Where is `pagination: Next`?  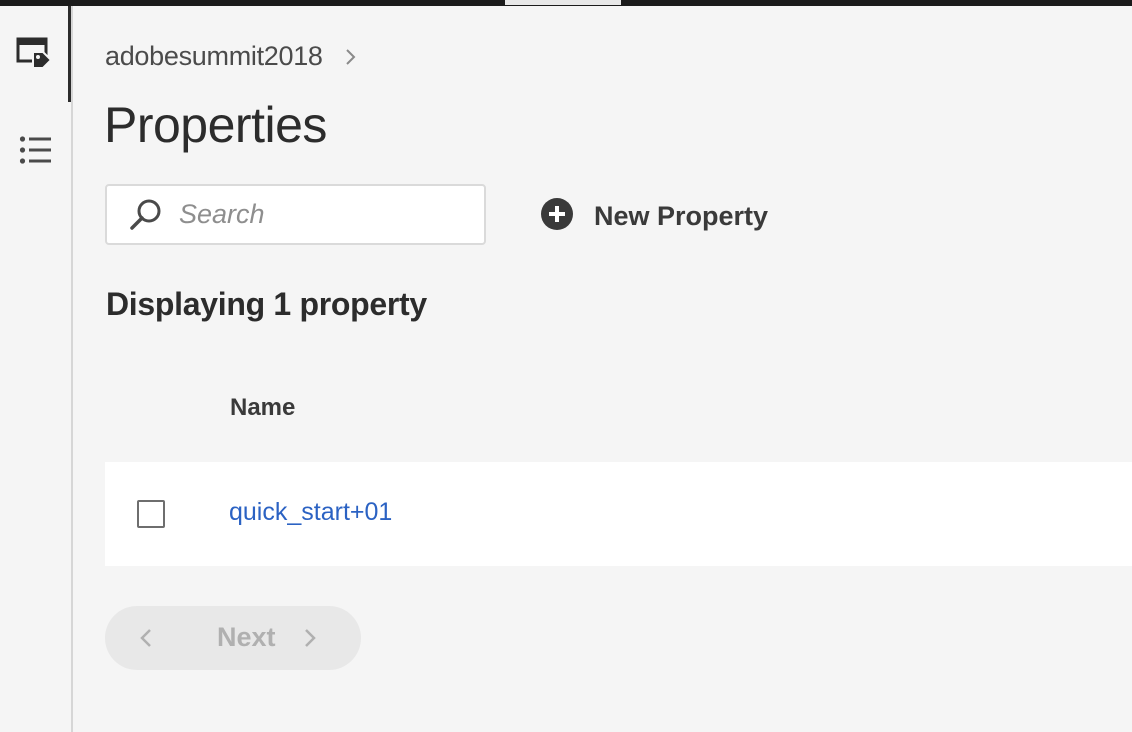
pagination: Next is located at coordinates (233, 638).